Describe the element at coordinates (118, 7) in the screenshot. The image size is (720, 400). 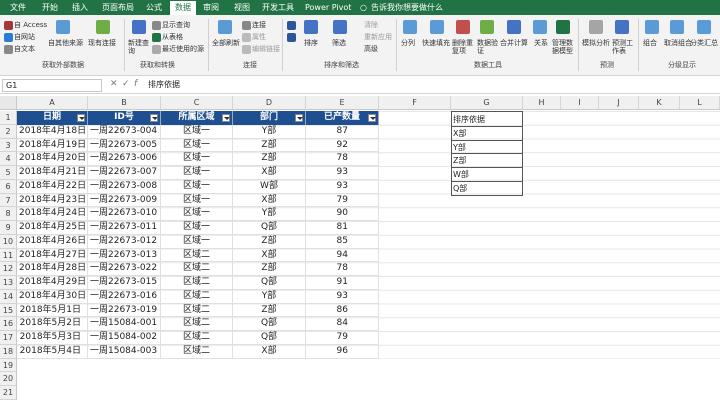
I see `tab-page-layout: 页面布局` at that location.